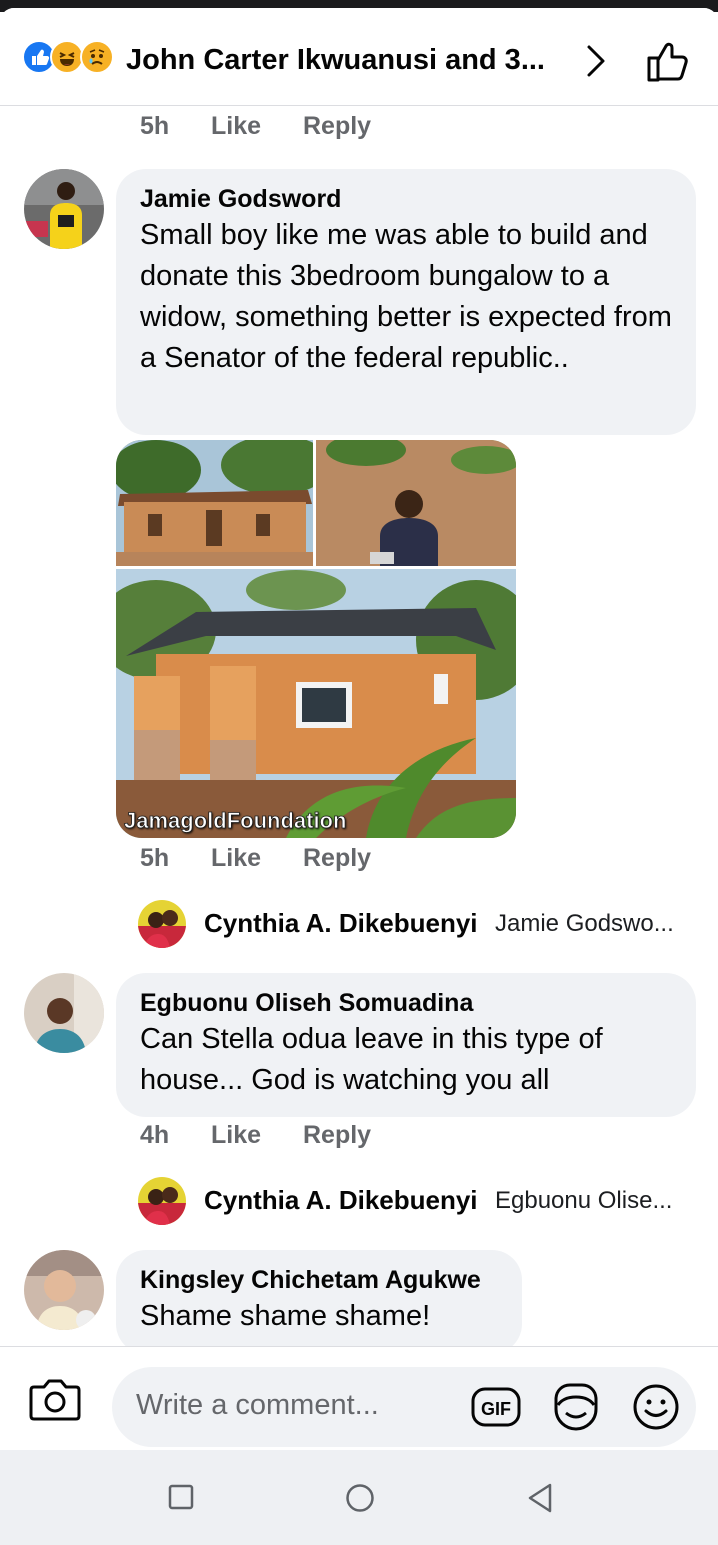 The height and width of the screenshot is (1545, 718). I want to click on comment-author: Egbuonu Oliseh Somuadina, so click(406, 1003).